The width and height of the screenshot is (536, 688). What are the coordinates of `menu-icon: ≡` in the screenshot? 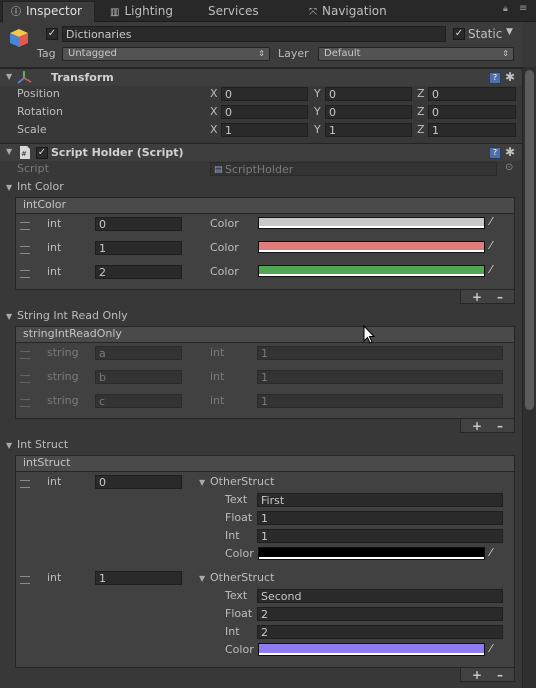 It's located at (523, 8).